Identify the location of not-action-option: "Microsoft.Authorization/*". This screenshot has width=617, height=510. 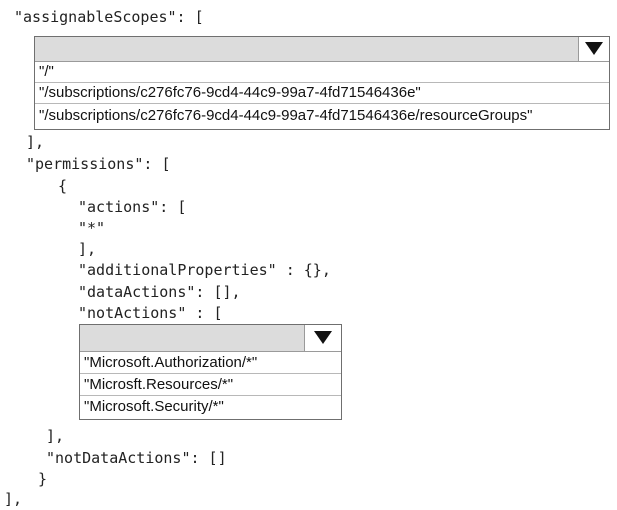
(210, 363).